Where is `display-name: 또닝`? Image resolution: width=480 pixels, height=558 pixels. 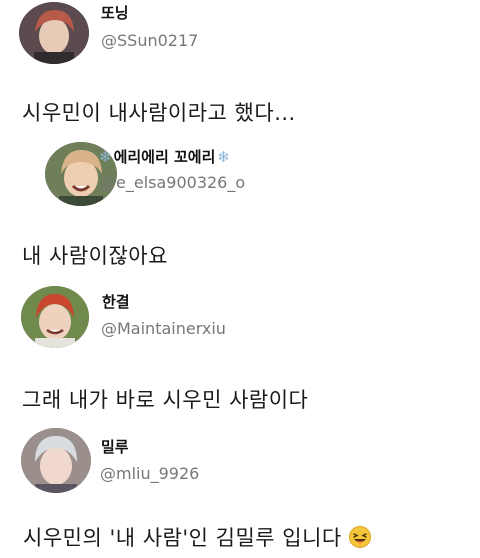 display-name: 또닝 is located at coordinates (115, 12).